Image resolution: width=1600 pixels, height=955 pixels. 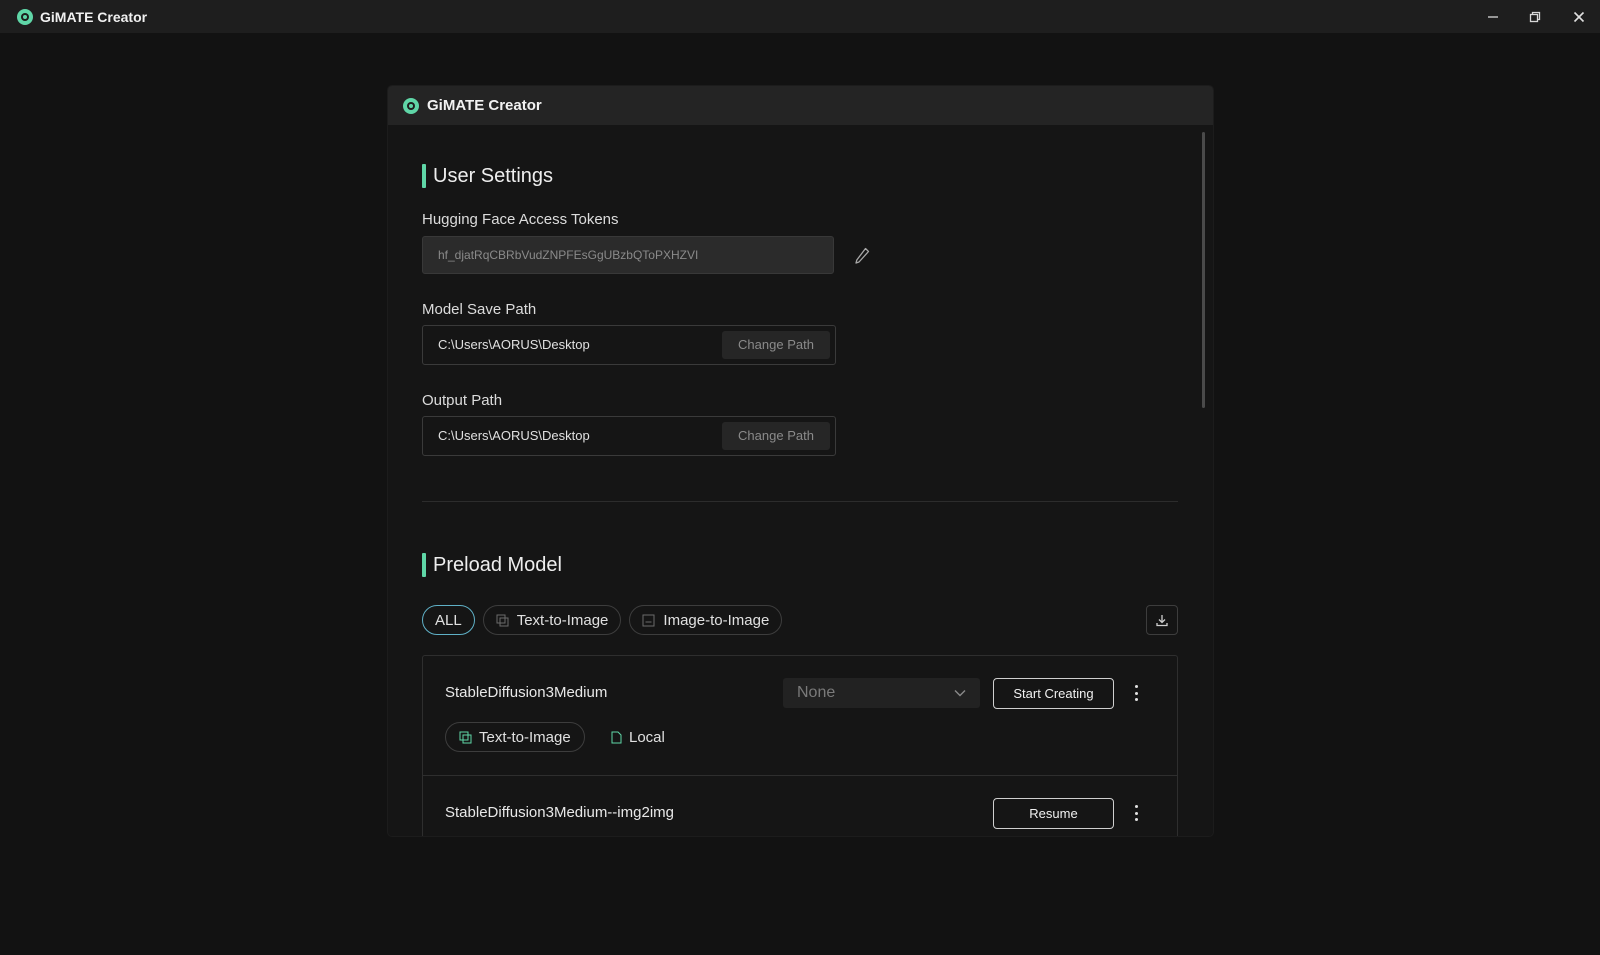 I want to click on model-select-dropdown: None, so click(x=881, y=693).